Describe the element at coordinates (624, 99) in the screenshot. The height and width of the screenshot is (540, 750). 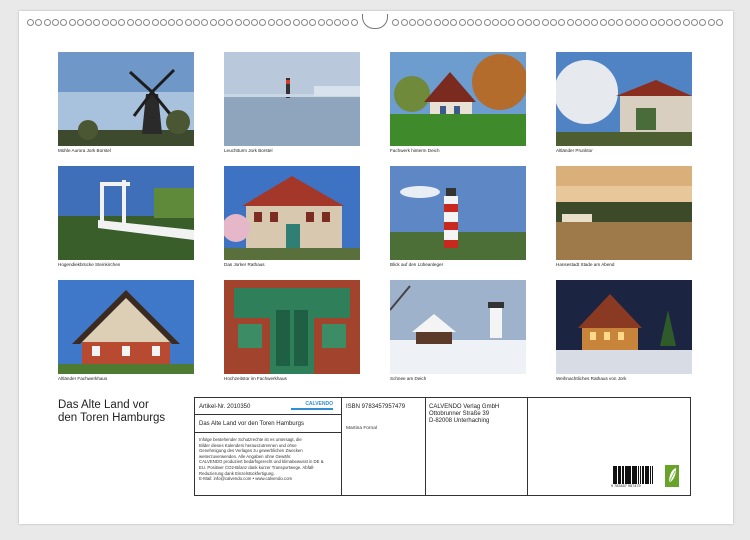
I see `photo-gate` at that location.